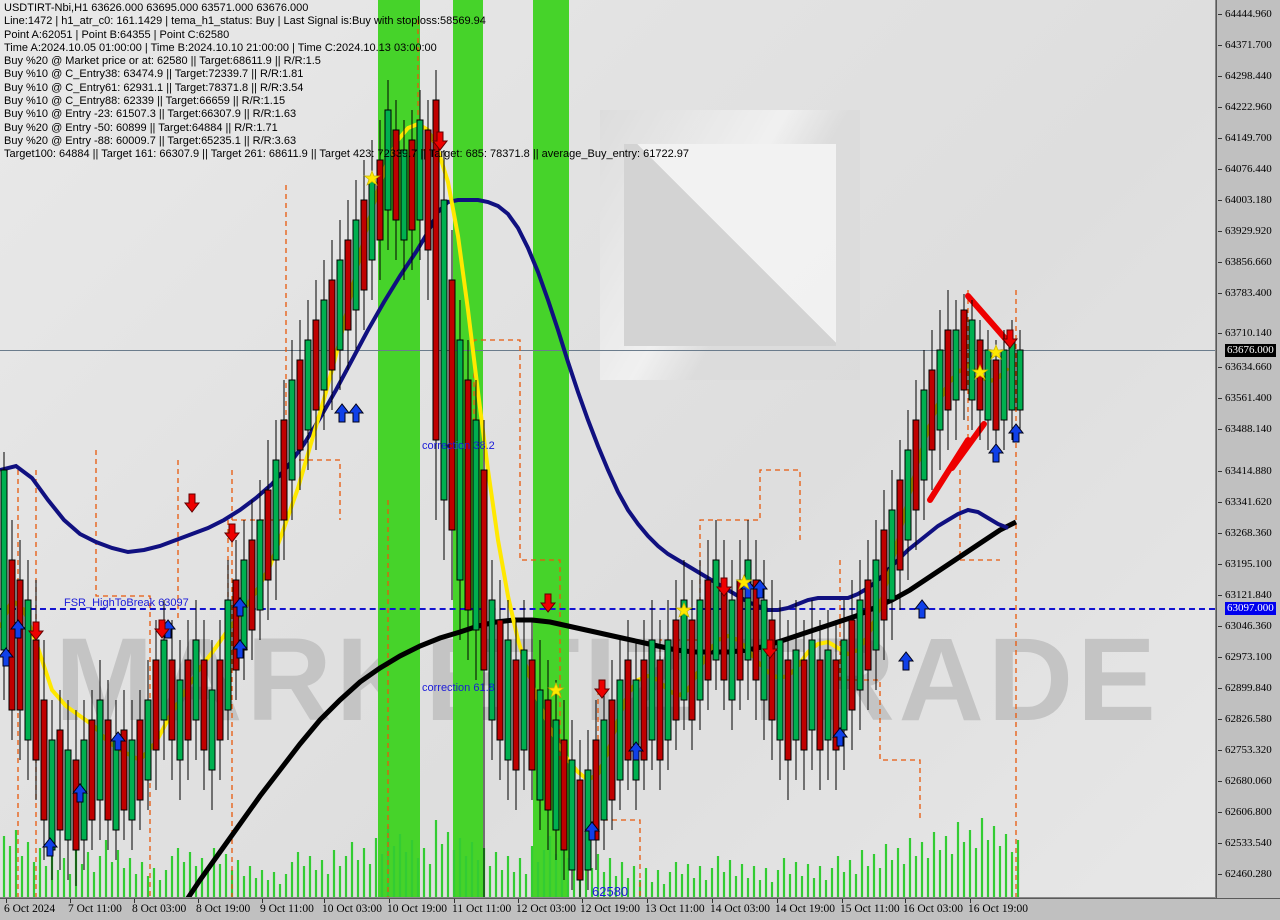 The width and height of the screenshot is (1280, 920). I want to click on price-tick-label: 64222.960, so click(1248, 107).